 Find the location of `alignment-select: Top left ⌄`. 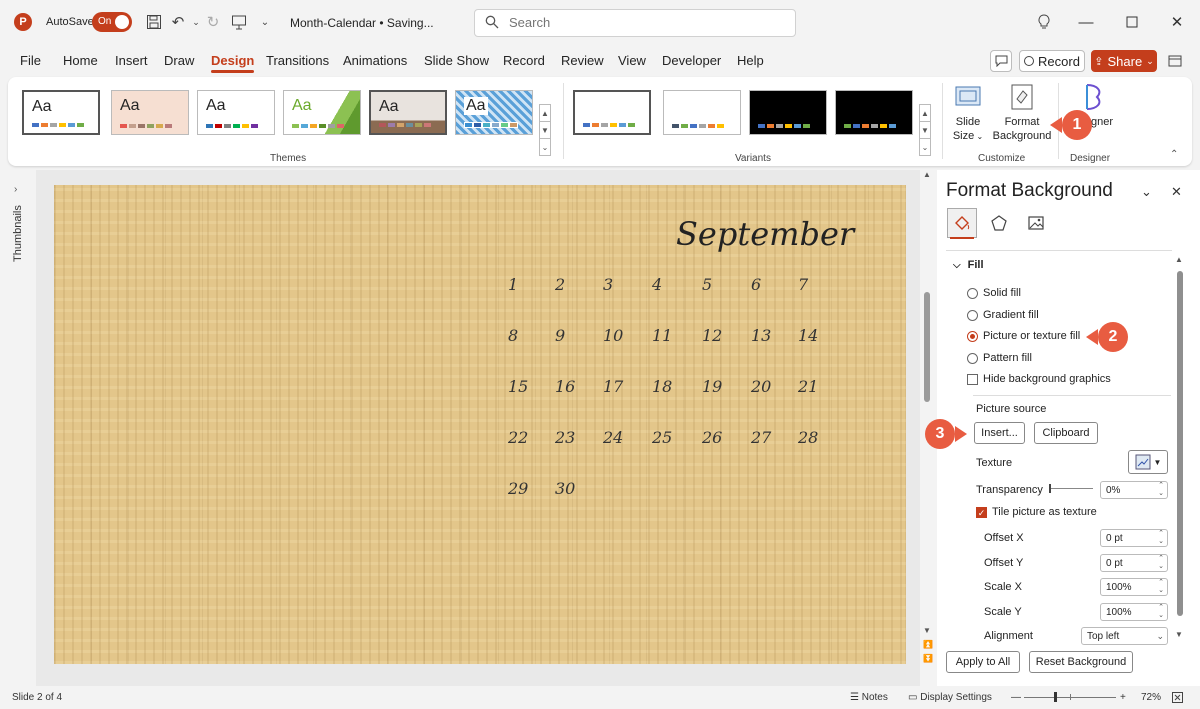

alignment-select: Top left ⌄ is located at coordinates (1124, 636).